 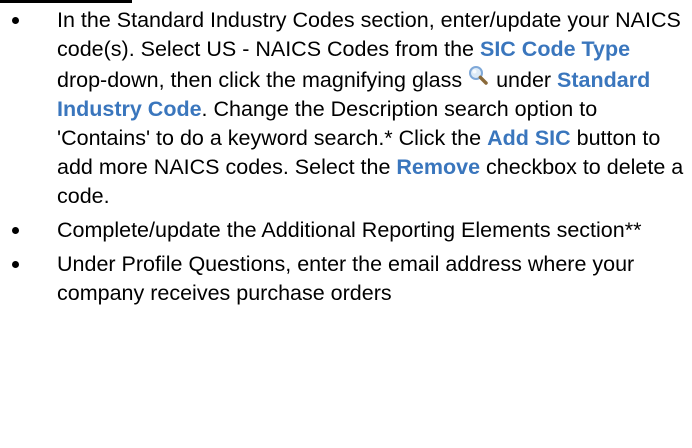 What do you see at coordinates (66, 1) in the screenshot?
I see `top-rule` at bounding box center [66, 1].